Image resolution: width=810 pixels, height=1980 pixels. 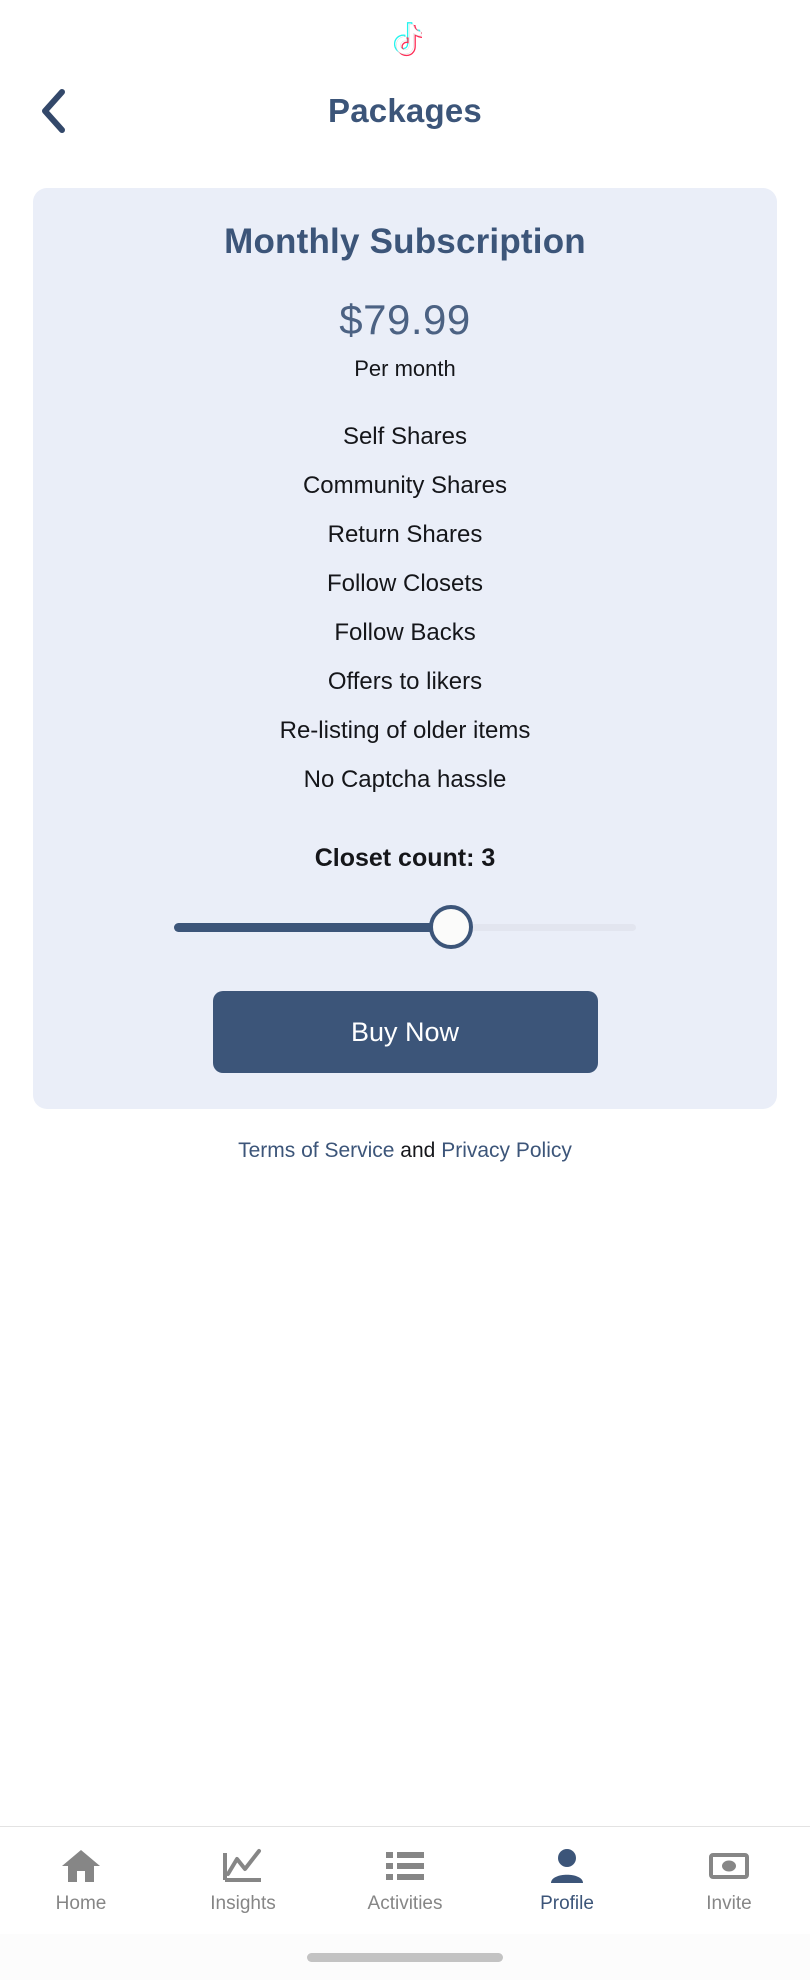 I want to click on back-button, so click(x=54, y=111).